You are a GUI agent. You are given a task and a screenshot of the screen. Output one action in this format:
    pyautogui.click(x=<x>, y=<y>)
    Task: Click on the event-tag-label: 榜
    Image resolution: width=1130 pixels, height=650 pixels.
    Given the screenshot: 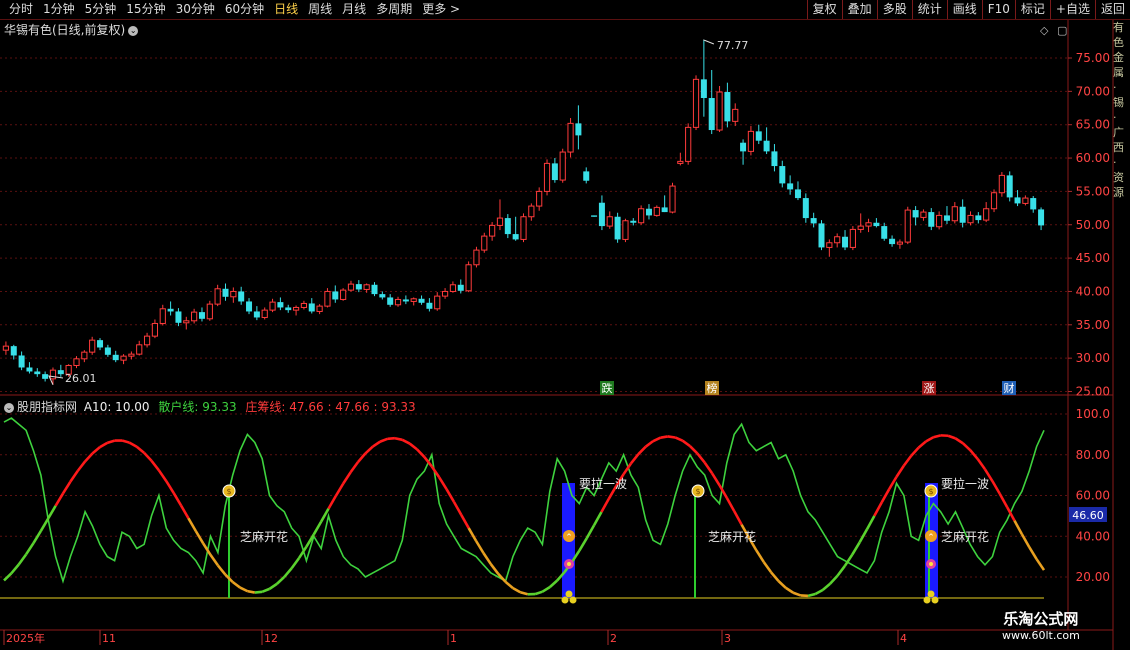 What is the action you would take?
    pyautogui.click(x=712, y=388)
    